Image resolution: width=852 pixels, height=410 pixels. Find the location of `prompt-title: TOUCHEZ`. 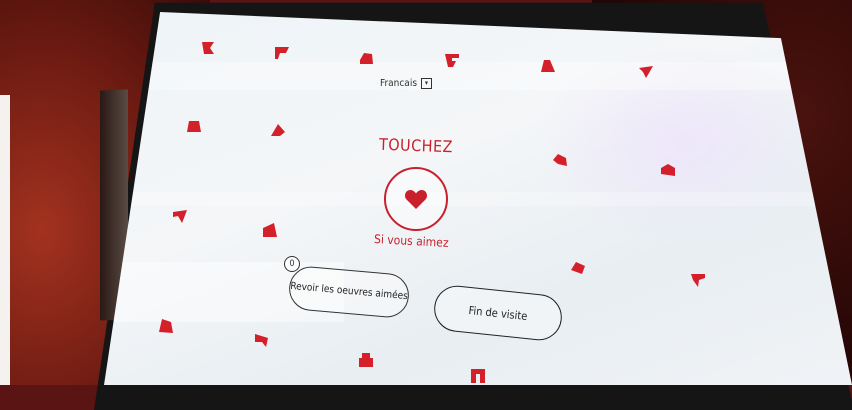

prompt-title: TOUCHEZ is located at coordinates (416, 145).